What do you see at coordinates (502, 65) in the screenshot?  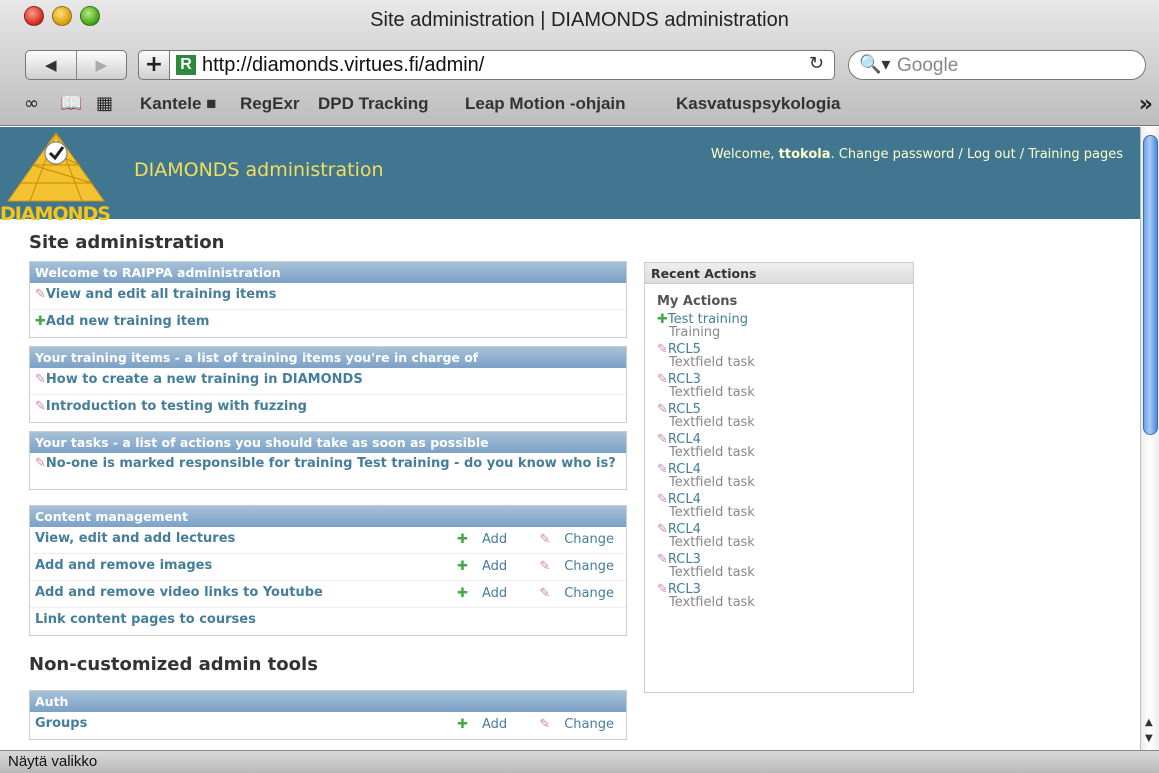 I see `address-bar: R http://diamonds.virtues.fi/admin/ ↻` at bounding box center [502, 65].